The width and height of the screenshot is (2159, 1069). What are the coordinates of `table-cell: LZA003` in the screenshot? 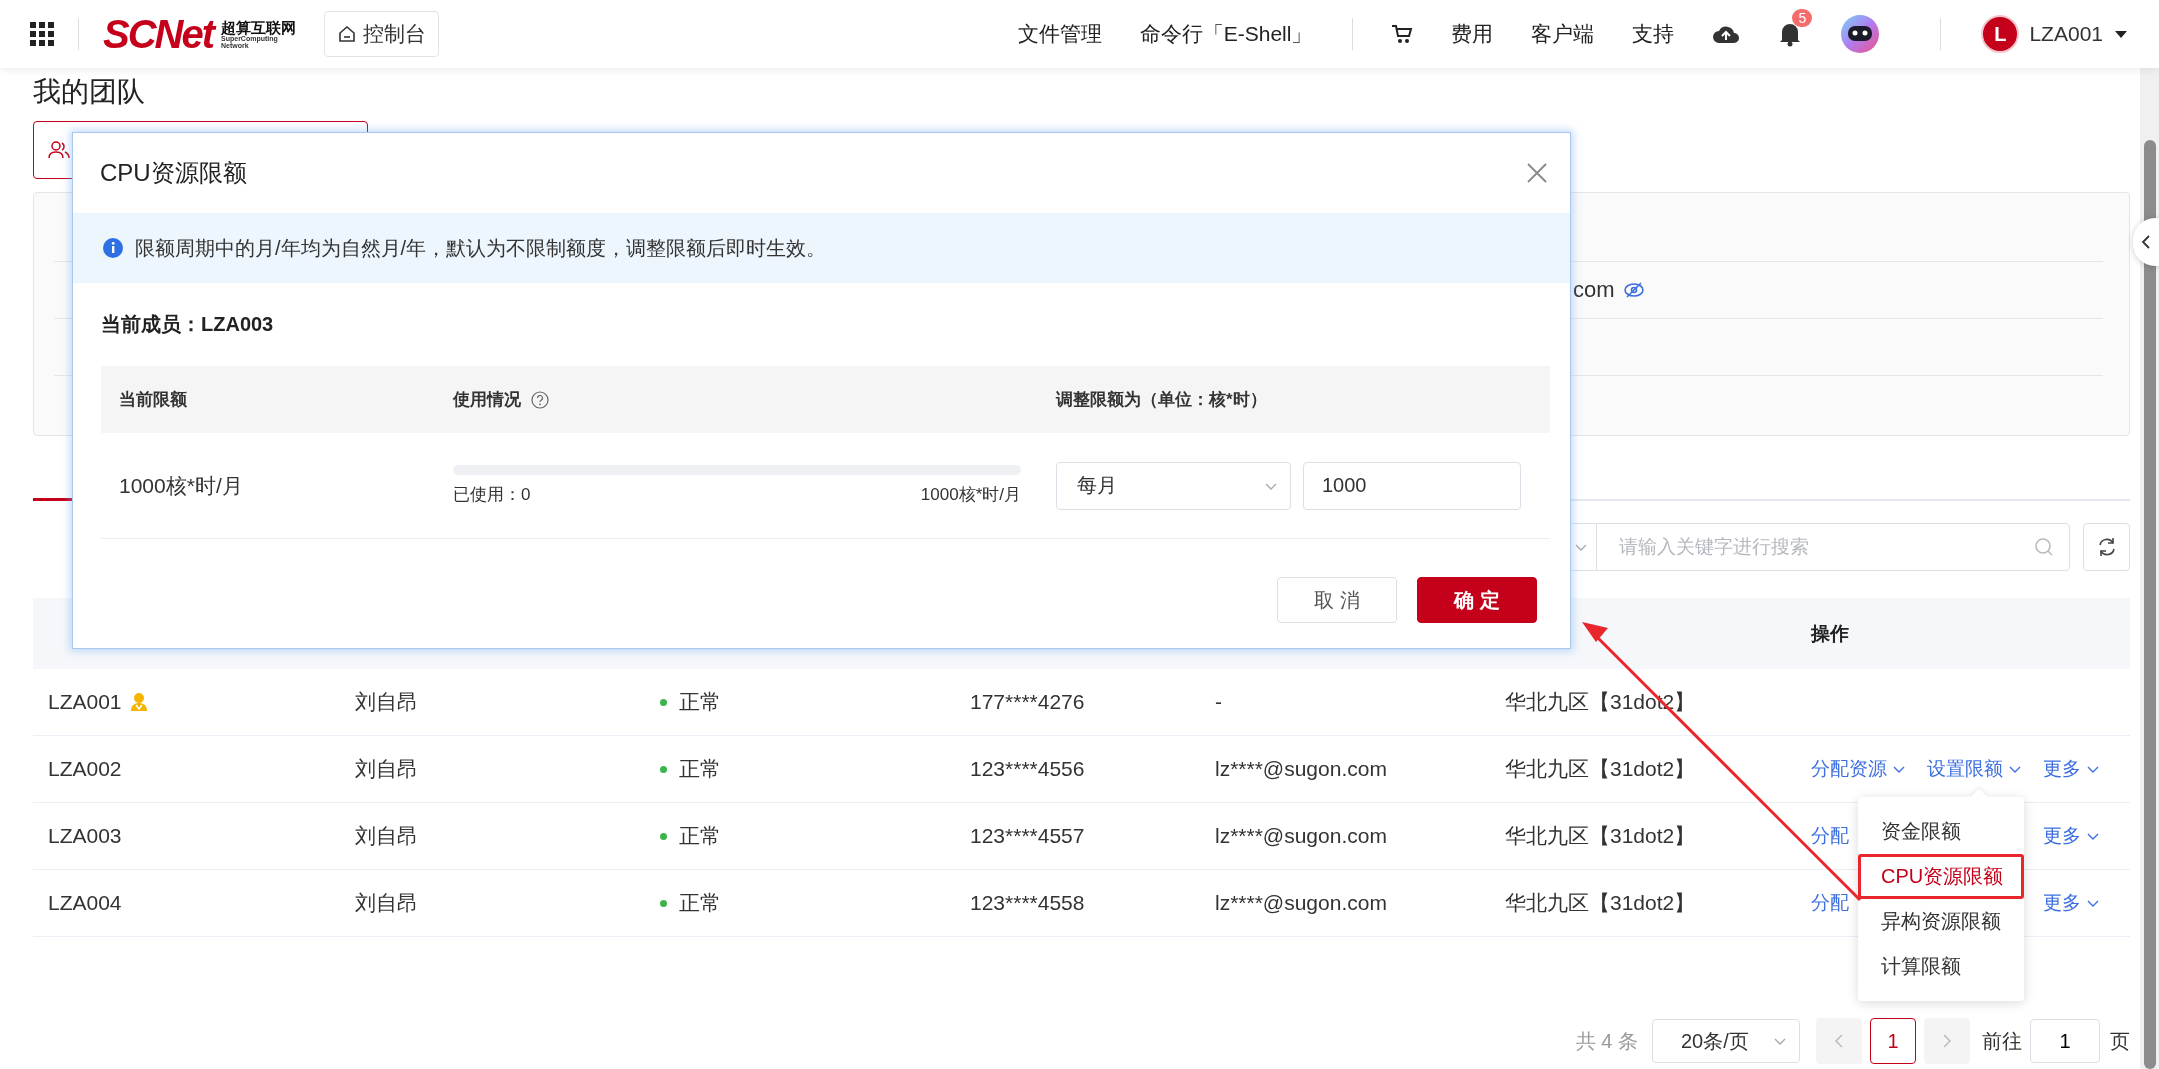 It's located at (85, 836).